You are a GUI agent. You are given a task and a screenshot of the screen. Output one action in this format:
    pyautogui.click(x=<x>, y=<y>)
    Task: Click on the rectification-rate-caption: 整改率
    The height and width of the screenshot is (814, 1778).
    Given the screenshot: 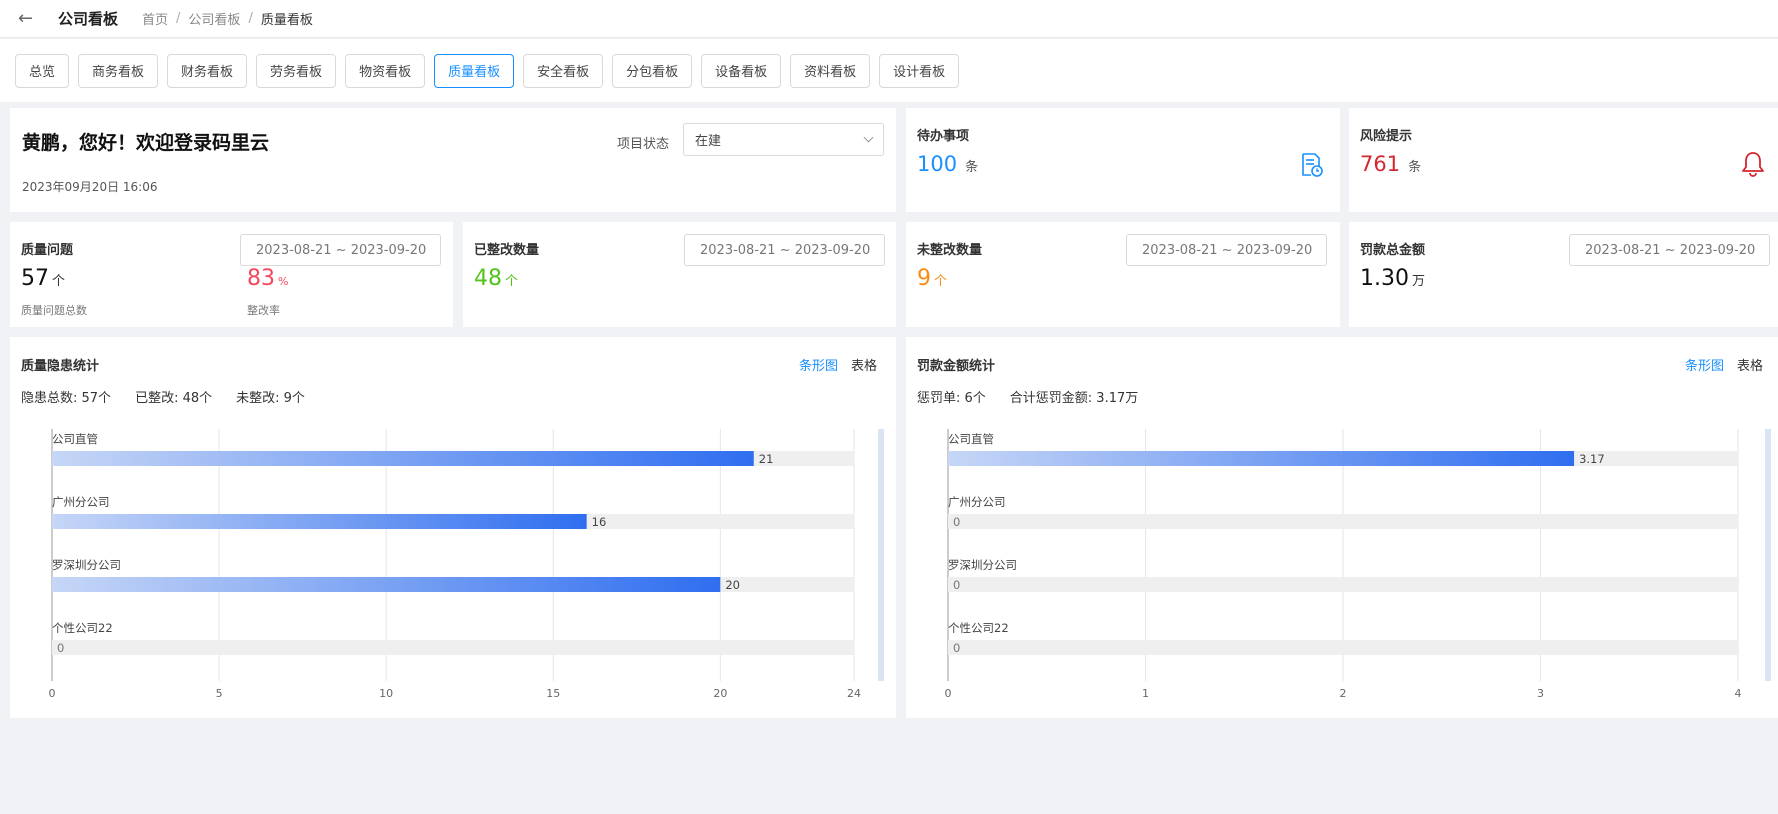 What is the action you would take?
    pyautogui.click(x=263, y=310)
    